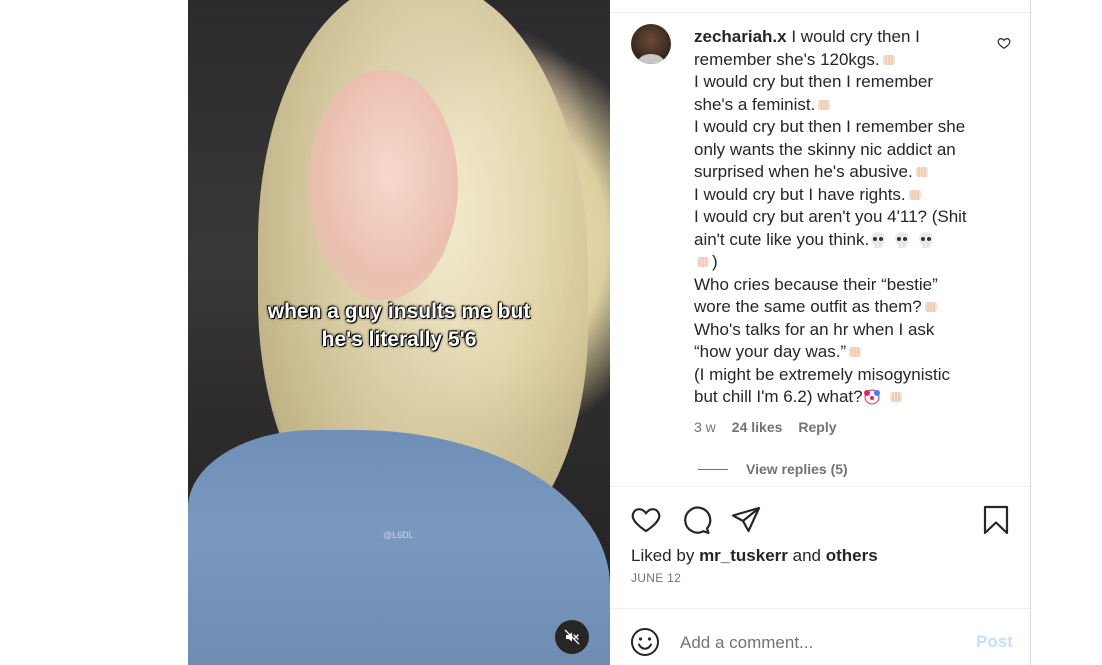 The width and height of the screenshot is (1102, 665). Describe the element at coordinates (746, 520) in the screenshot. I see `share-icon` at that location.